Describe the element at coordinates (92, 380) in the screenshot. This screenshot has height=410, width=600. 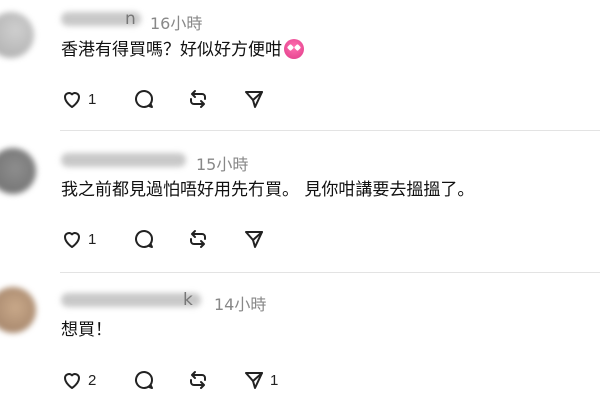
I see `like-count: 2` at that location.